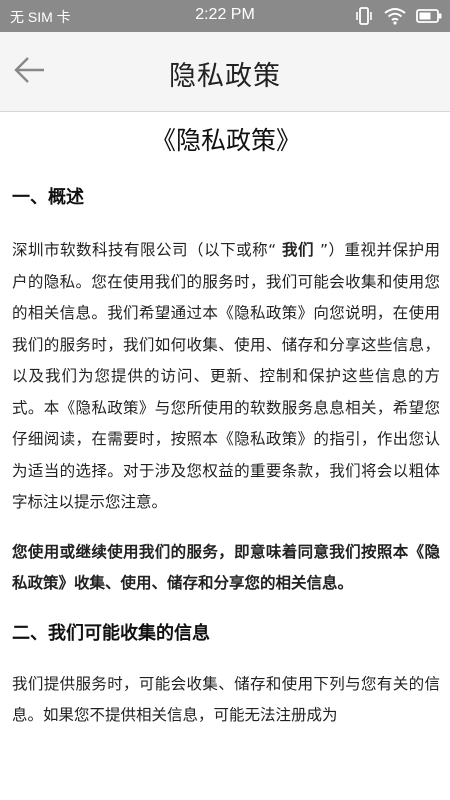 Image resolution: width=450 pixels, height=800 pixels. What do you see at coordinates (429, 16) in the screenshot?
I see `battery-icon` at bounding box center [429, 16].